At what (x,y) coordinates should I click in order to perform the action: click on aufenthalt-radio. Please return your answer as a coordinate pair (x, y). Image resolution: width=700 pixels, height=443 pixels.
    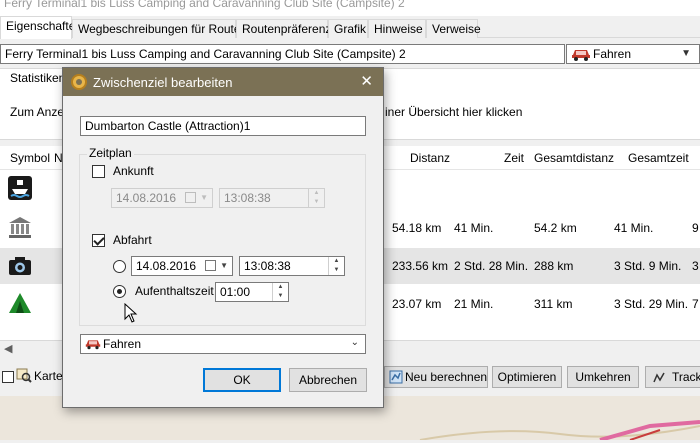
    Looking at the image, I should click on (119, 291).